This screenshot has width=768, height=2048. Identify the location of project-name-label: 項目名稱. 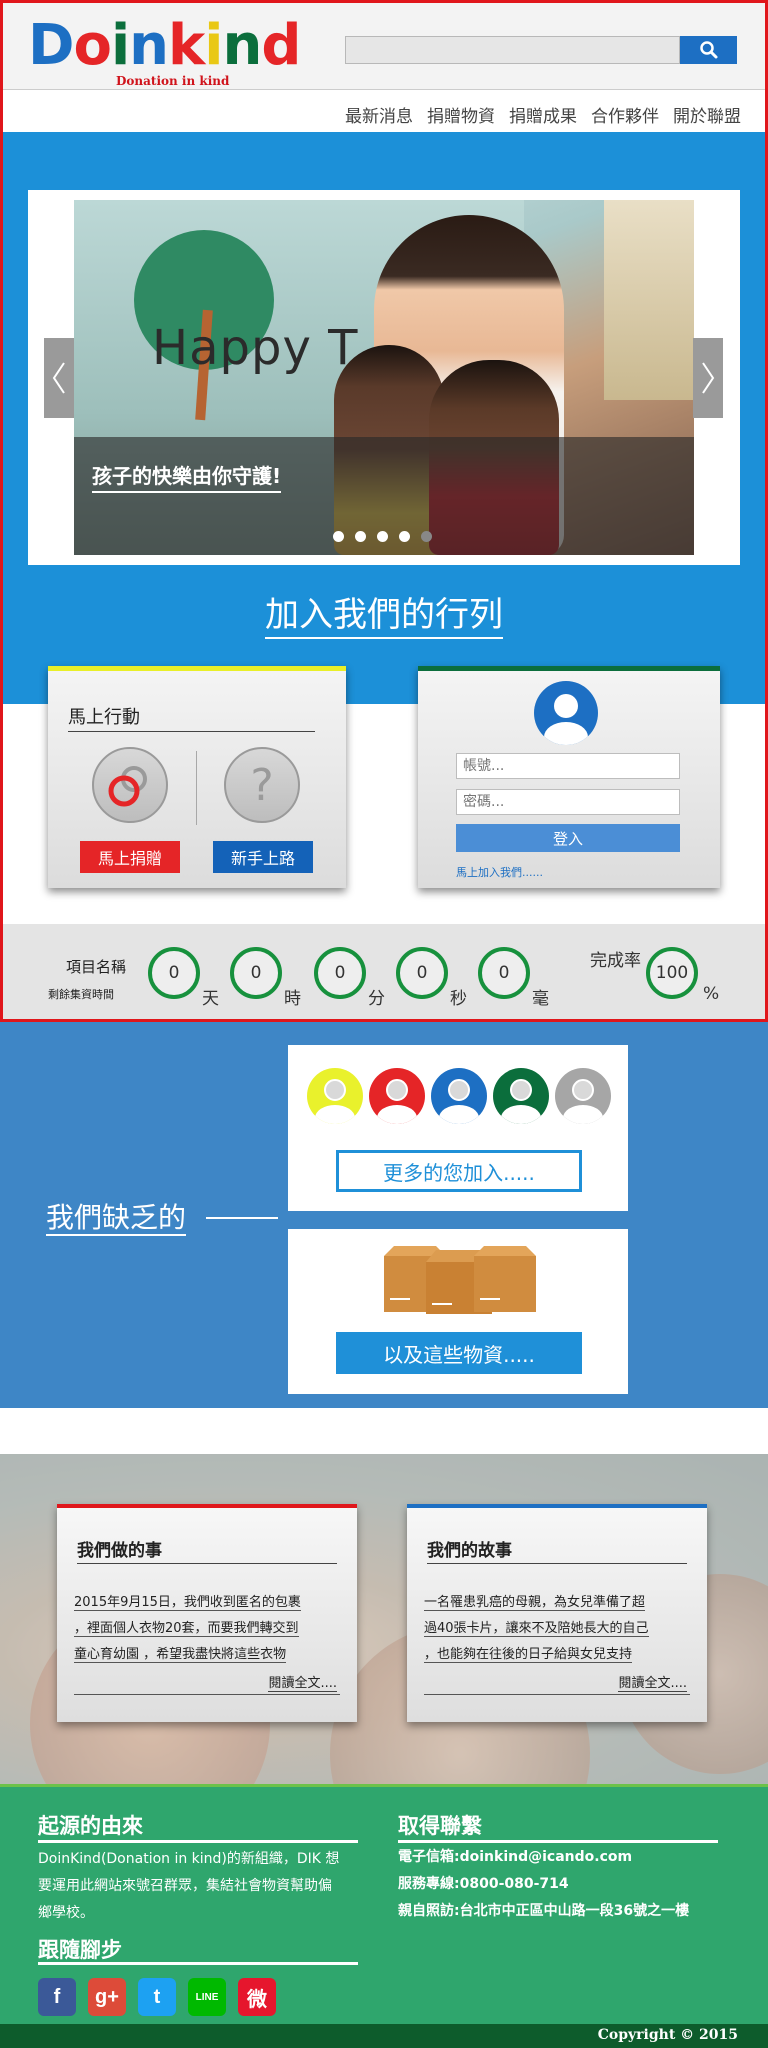
(96, 967).